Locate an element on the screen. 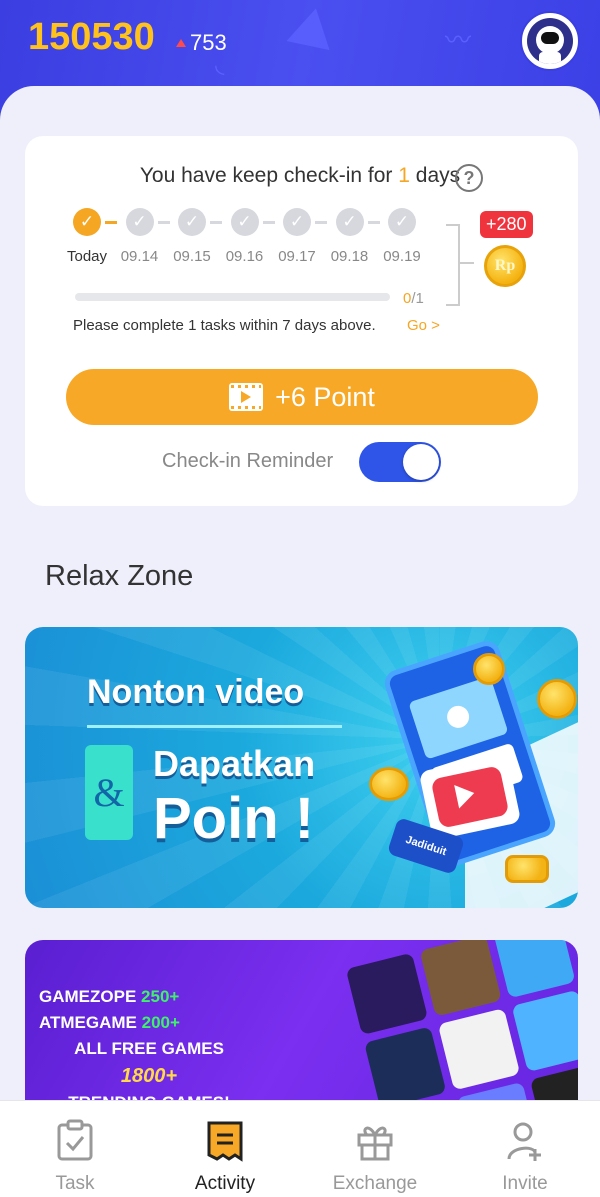  get-points-label: +6 Point is located at coordinates (325, 396).